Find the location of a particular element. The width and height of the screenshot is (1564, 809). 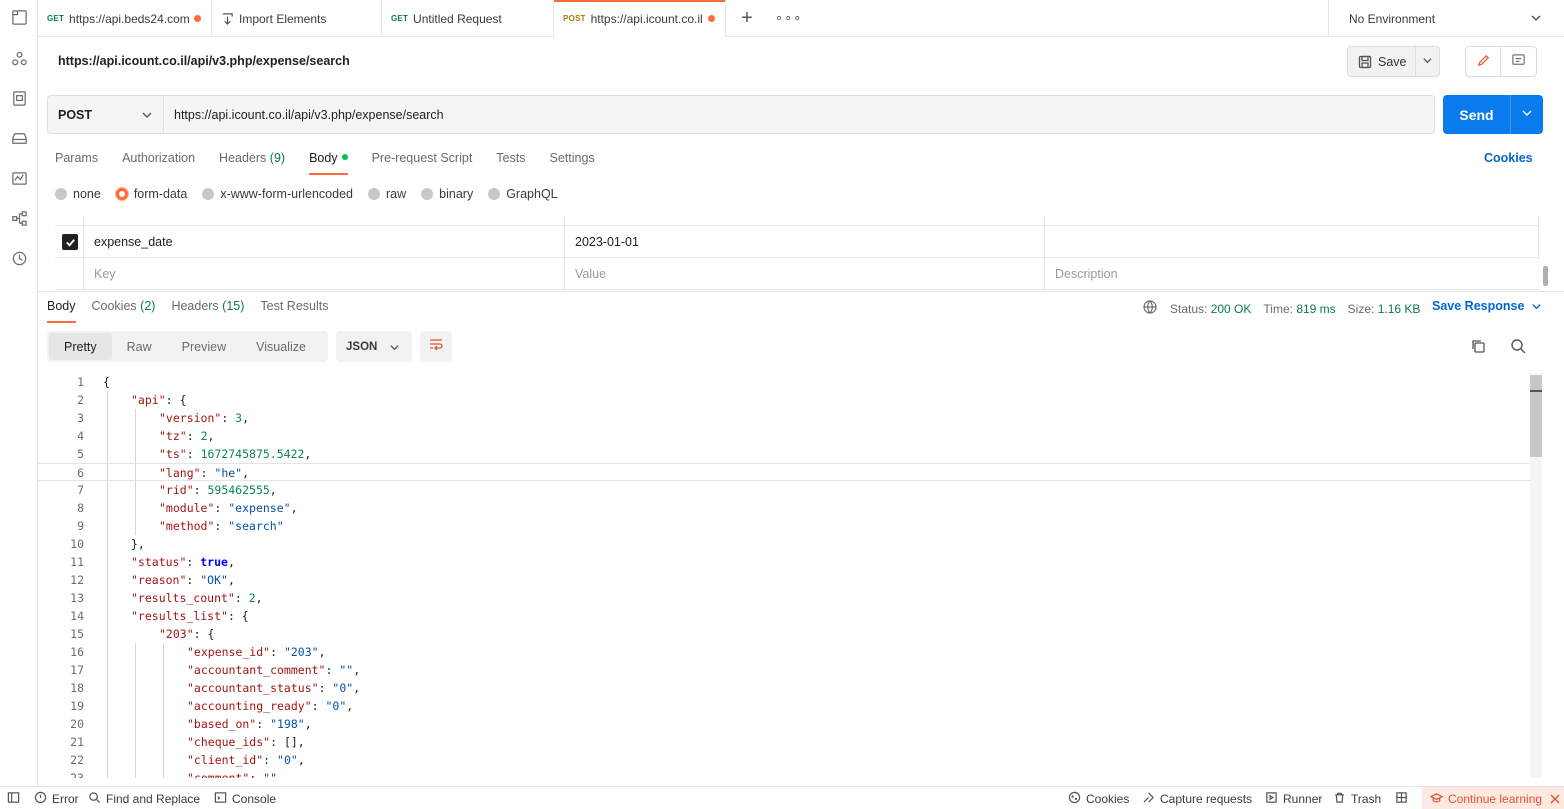

body-type-raw: raw is located at coordinates (387, 194).